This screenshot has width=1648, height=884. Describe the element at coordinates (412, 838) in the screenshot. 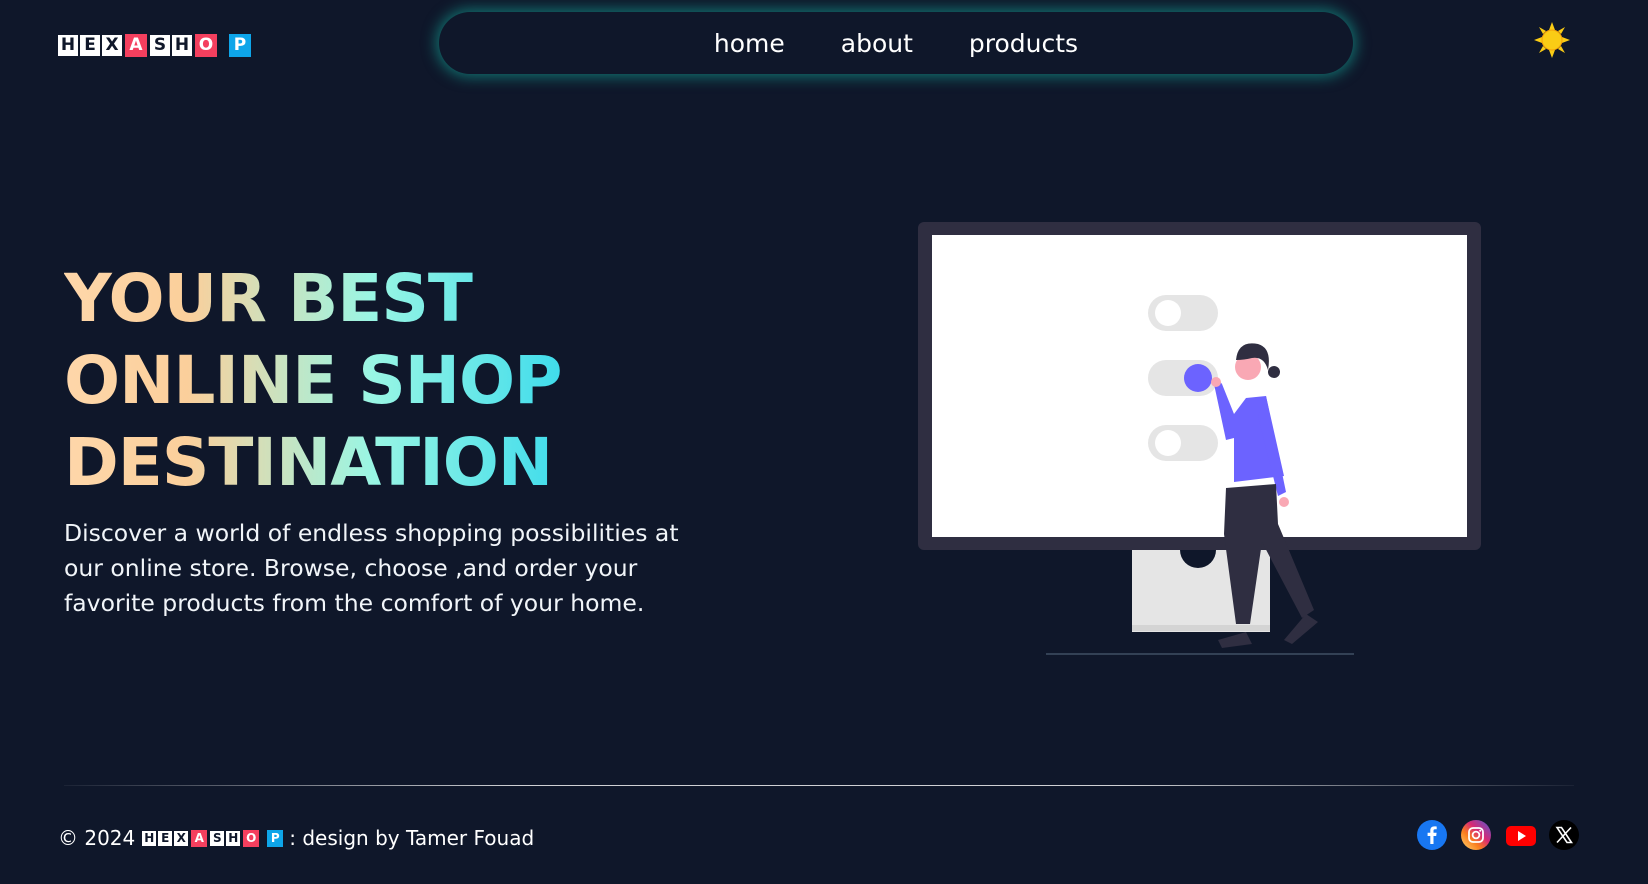

I see `design-credit: : design by Tamer Fouad` at that location.